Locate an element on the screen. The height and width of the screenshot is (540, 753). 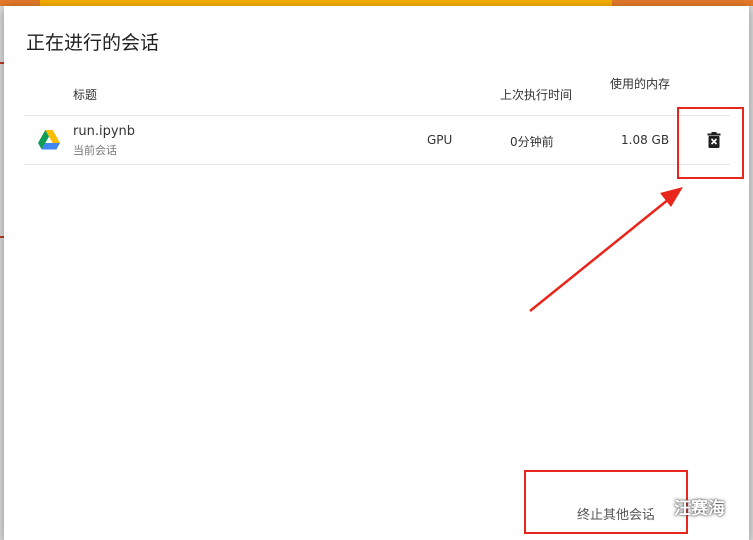
table-row: run.ipynb 当前会话 GPU 0分钟前 1.08 GB is located at coordinates (377, 140).